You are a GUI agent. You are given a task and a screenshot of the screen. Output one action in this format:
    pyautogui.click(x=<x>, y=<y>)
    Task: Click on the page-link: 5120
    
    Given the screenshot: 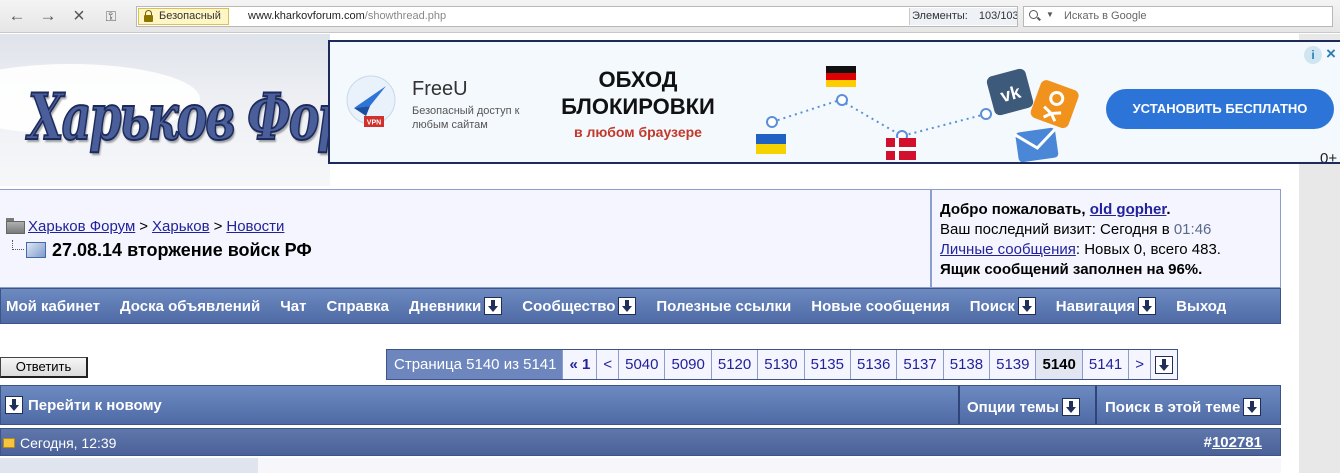 What is the action you would take?
    pyautogui.click(x=735, y=364)
    